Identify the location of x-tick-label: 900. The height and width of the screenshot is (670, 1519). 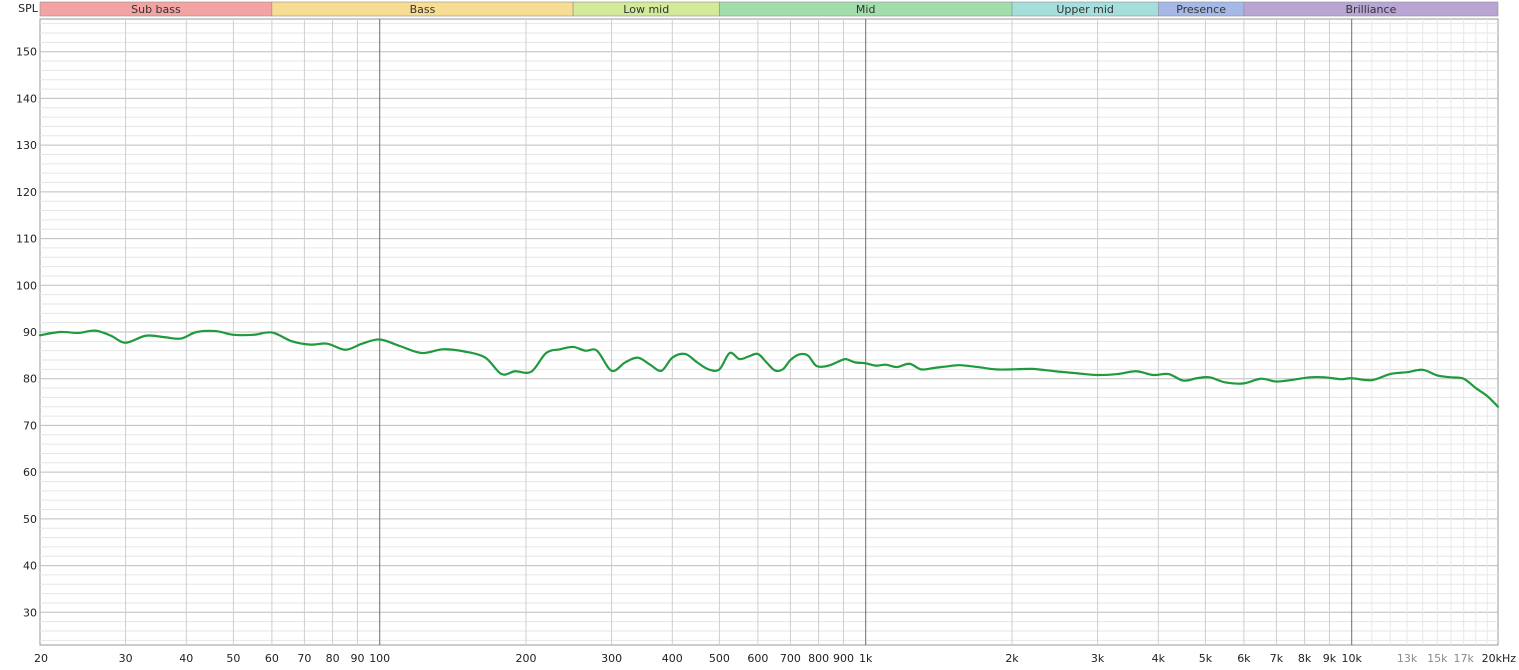
(843, 658).